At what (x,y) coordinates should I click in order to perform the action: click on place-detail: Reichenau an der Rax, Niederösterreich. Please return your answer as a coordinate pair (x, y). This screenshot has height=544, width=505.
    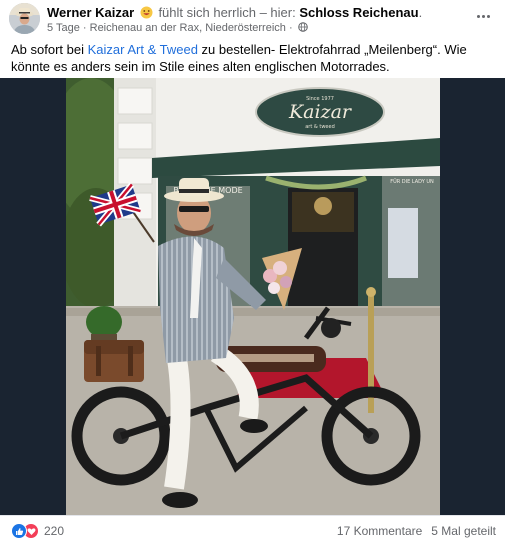
    Looking at the image, I should click on (188, 28).